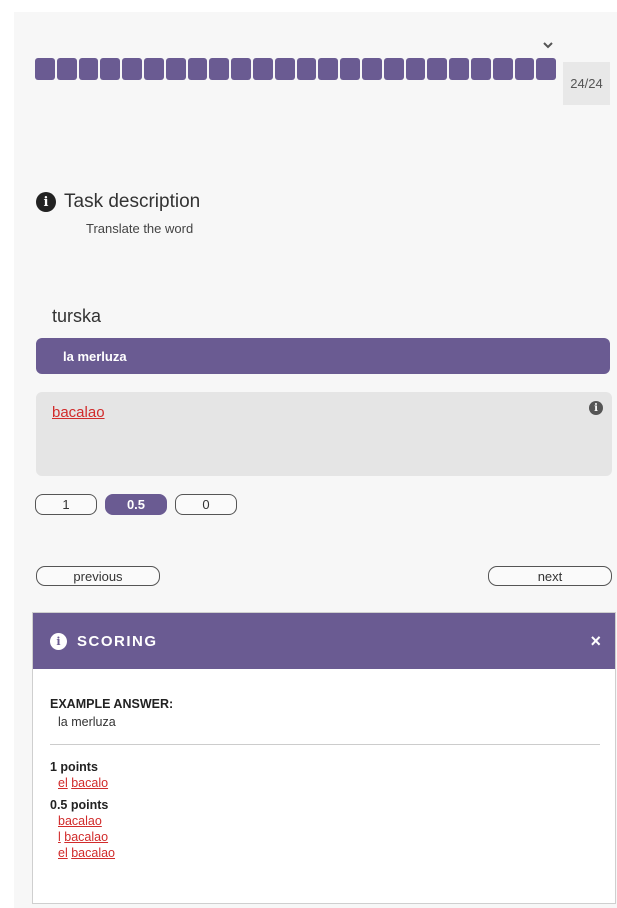  What do you see at coordinates (98, 576) in the screenshot?
I see `previous-button: previous` at bounding box center [98, 576].